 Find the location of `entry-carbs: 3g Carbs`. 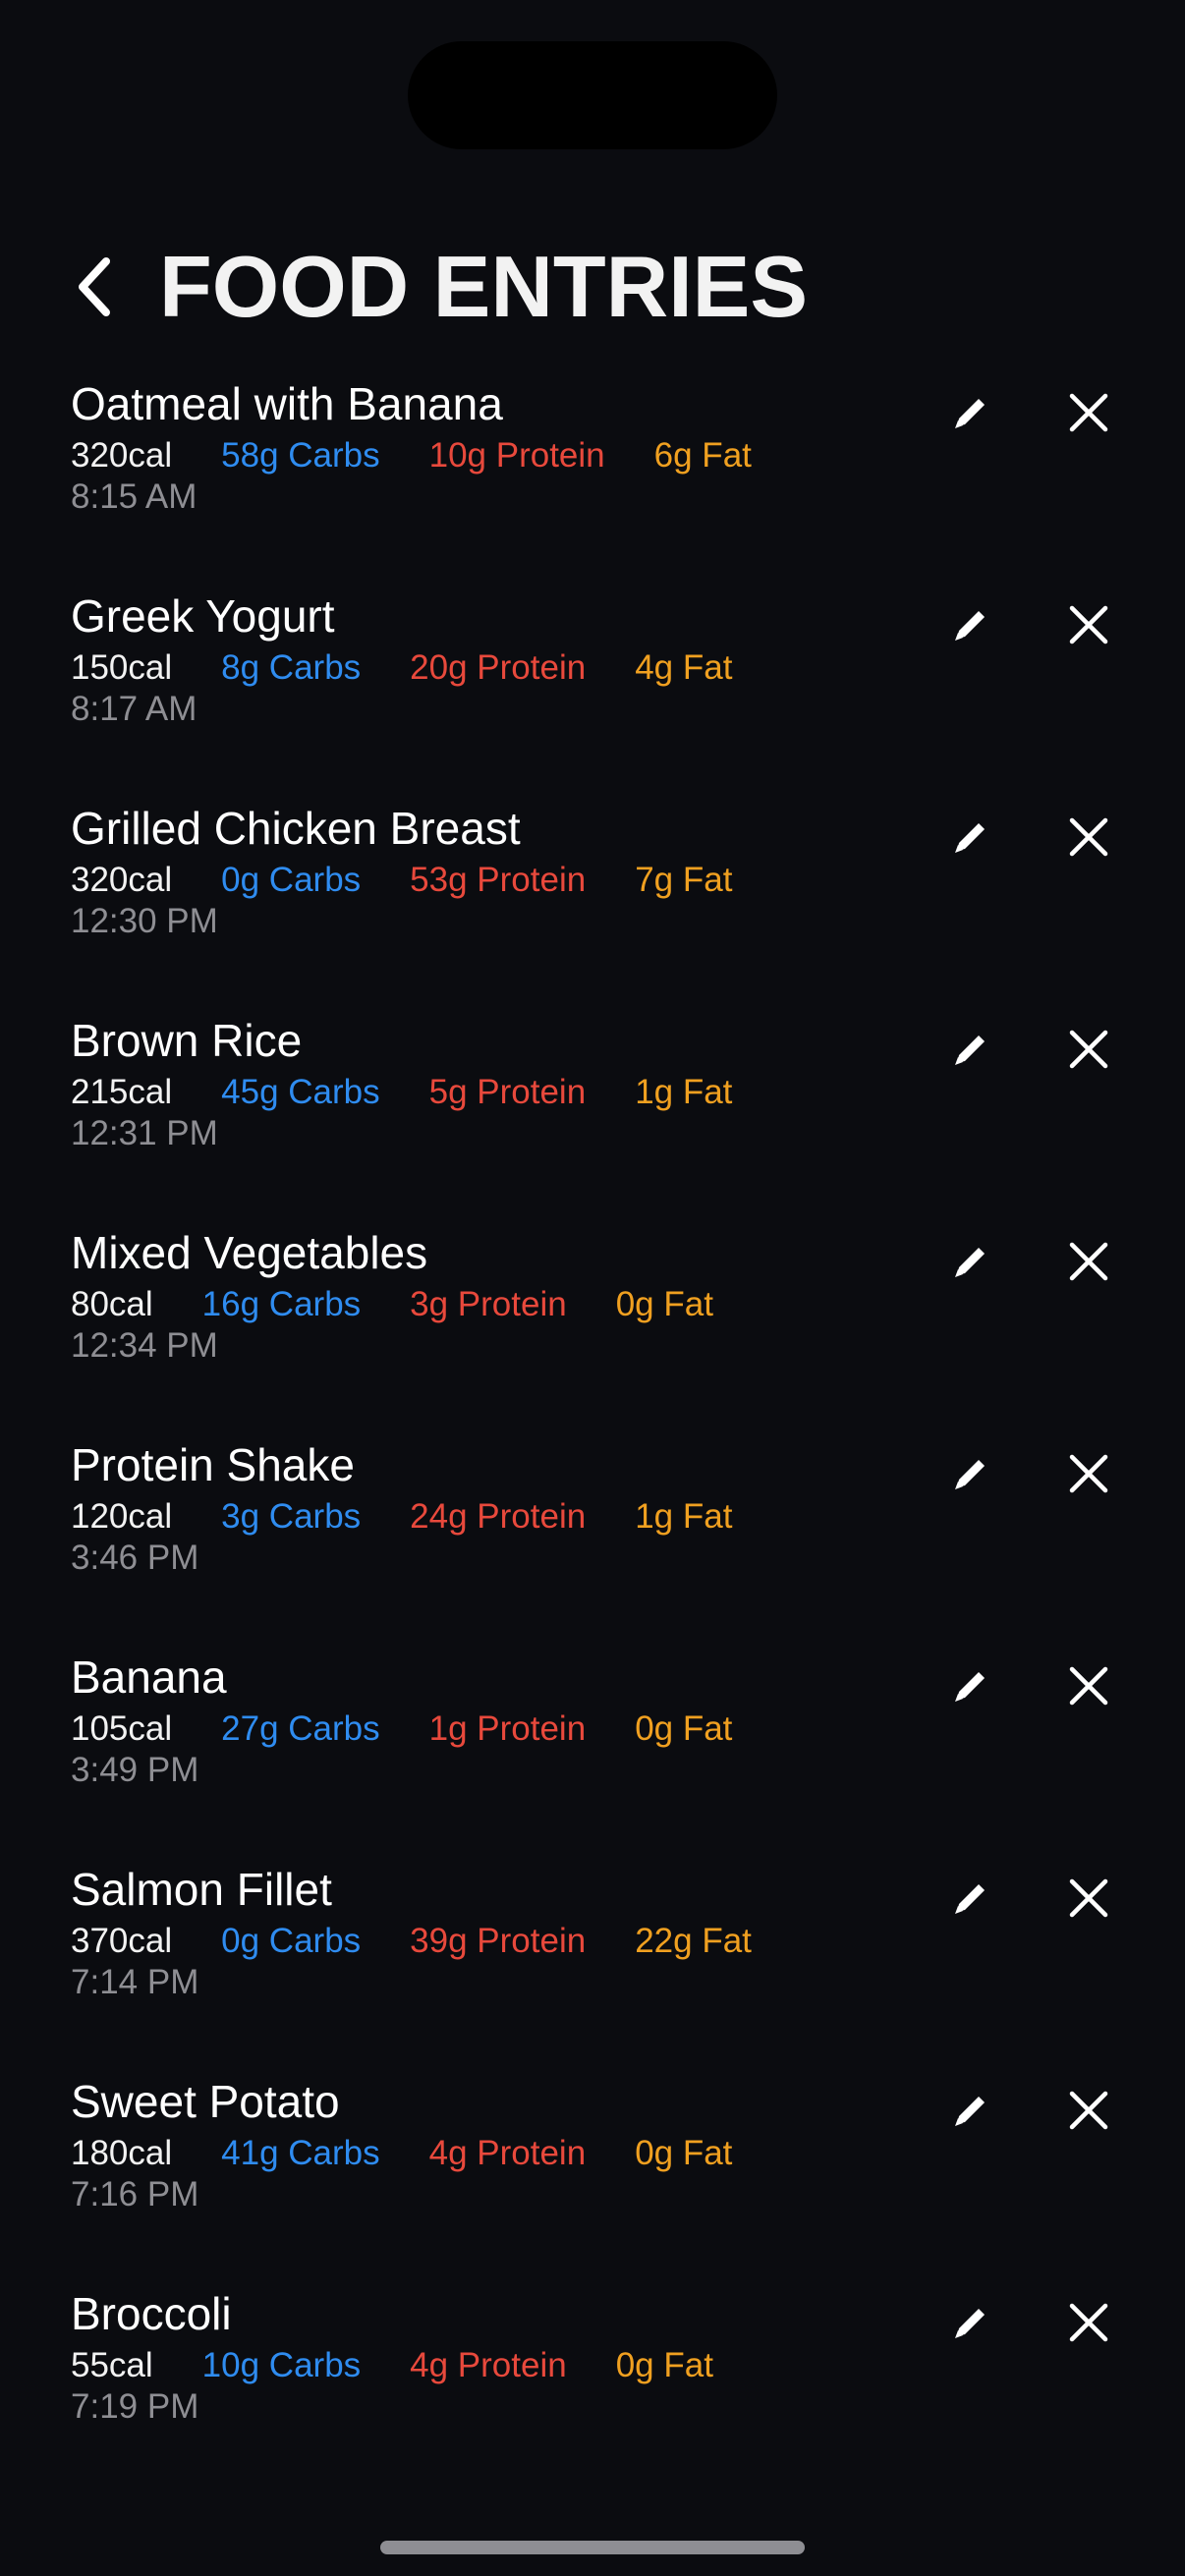

entry-carbs: 3g Carbs is located at coordinates (291, 1516).